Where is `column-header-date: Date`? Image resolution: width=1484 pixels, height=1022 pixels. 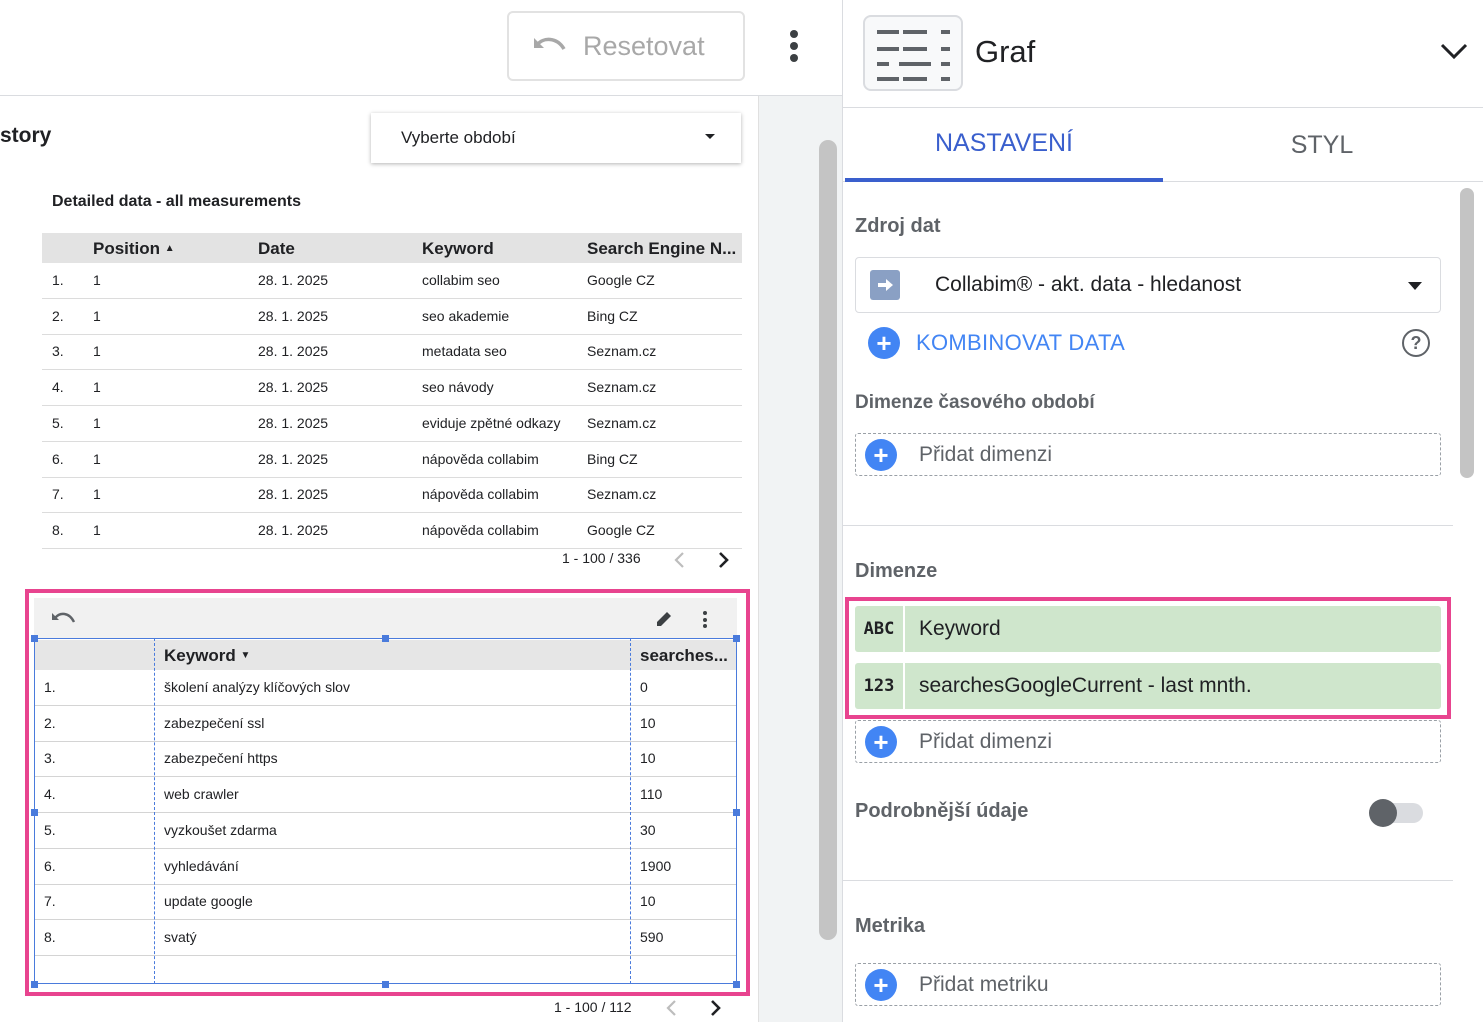 column-header-date: Date is located at coordinates (276, 249).